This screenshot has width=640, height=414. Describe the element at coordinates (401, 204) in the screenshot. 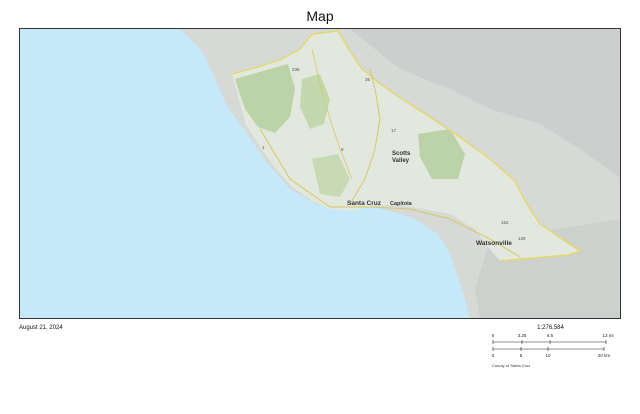

I see `place-label-capitola: Capitola` at that location.